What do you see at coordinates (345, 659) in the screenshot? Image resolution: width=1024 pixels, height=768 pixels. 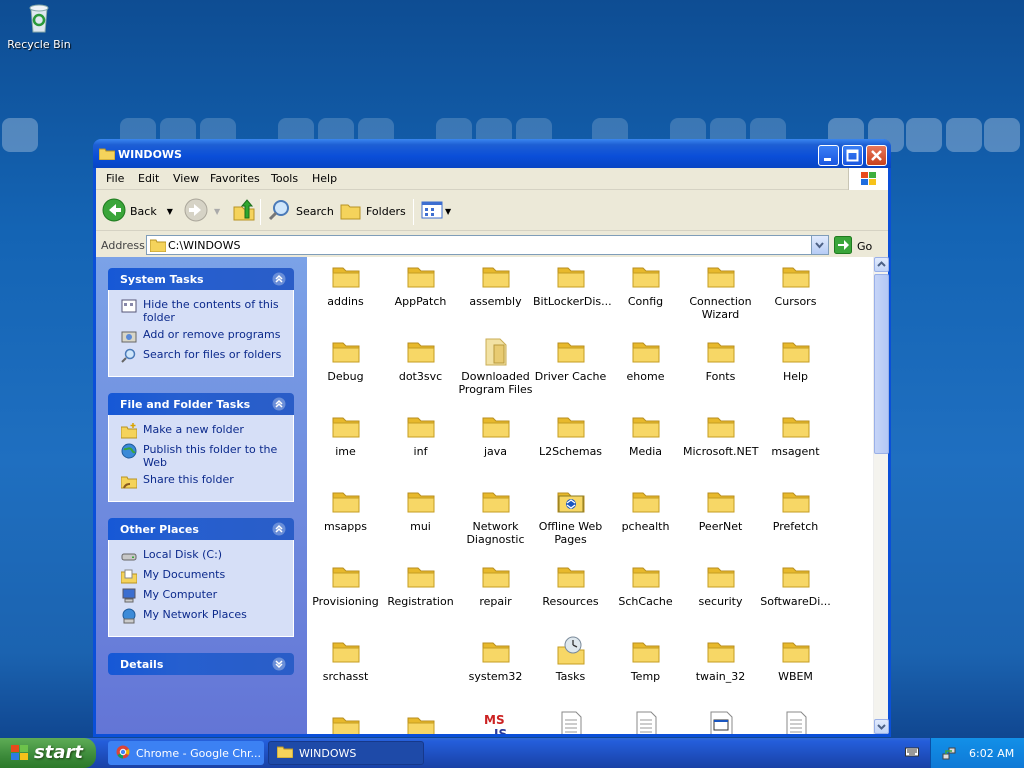 I see `file-item: srchasst` at bounding box center [345, 659].